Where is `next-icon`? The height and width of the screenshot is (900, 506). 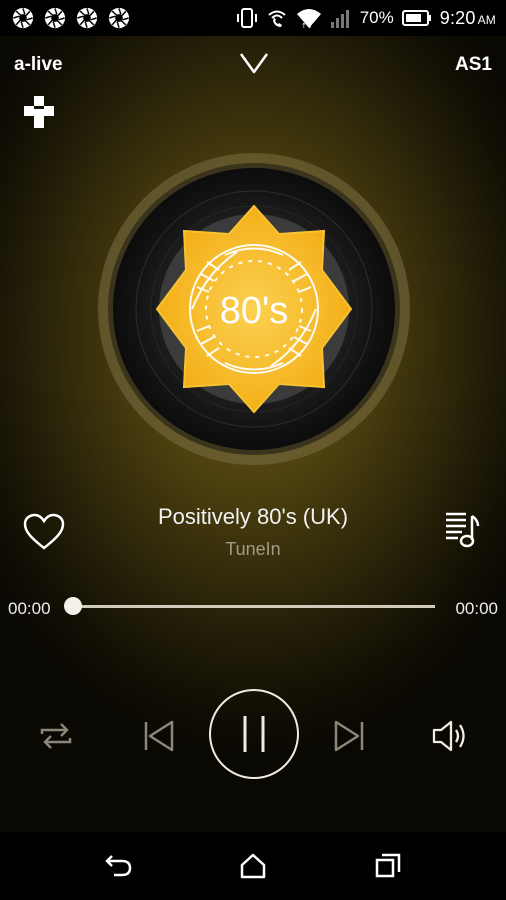
next-icon is located at coordinates (349, 736).